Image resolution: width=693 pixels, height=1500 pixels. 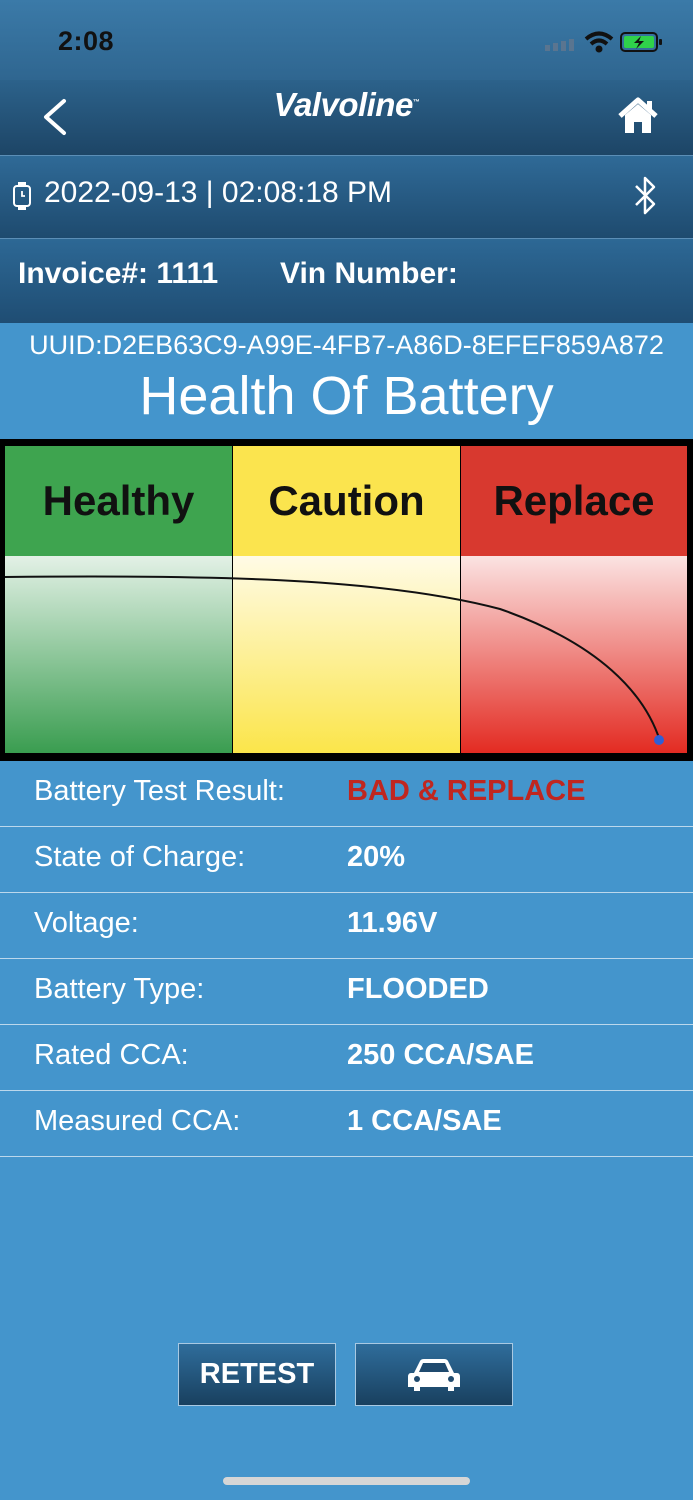 I want to click on result-label: Voltage:, so click(x=86, y=923).